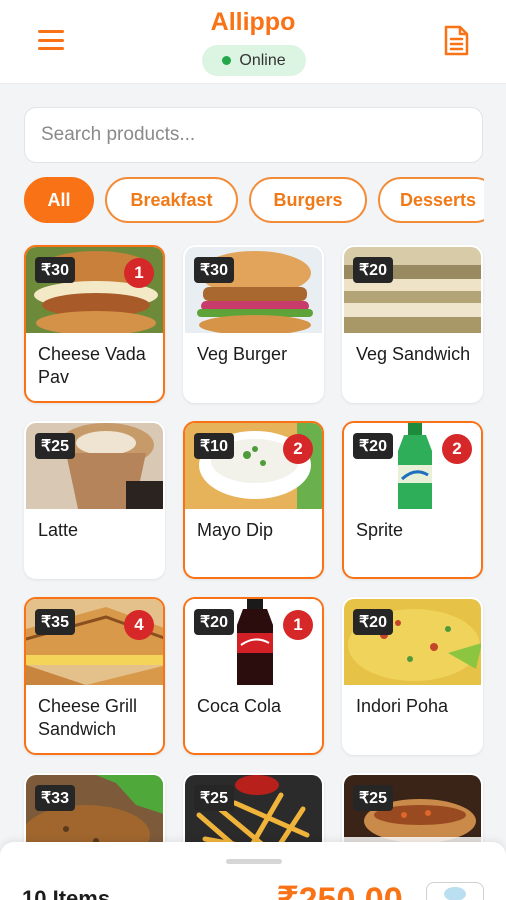 This screenshot has height=900, width=506. Describe the element at coordinates (412, 676) in the screenshot. I see `product-card: ₹20 Indori Poha` at that location.